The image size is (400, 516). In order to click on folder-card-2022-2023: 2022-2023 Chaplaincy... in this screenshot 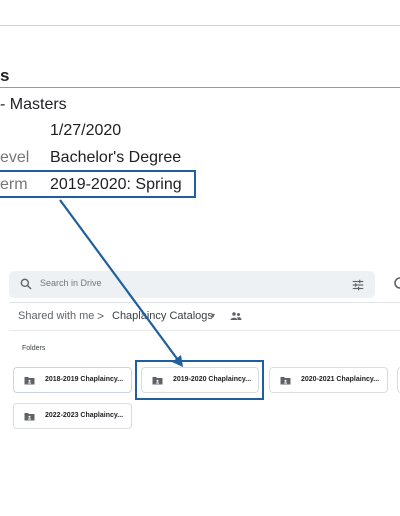, I will do `click(72, 416)`.